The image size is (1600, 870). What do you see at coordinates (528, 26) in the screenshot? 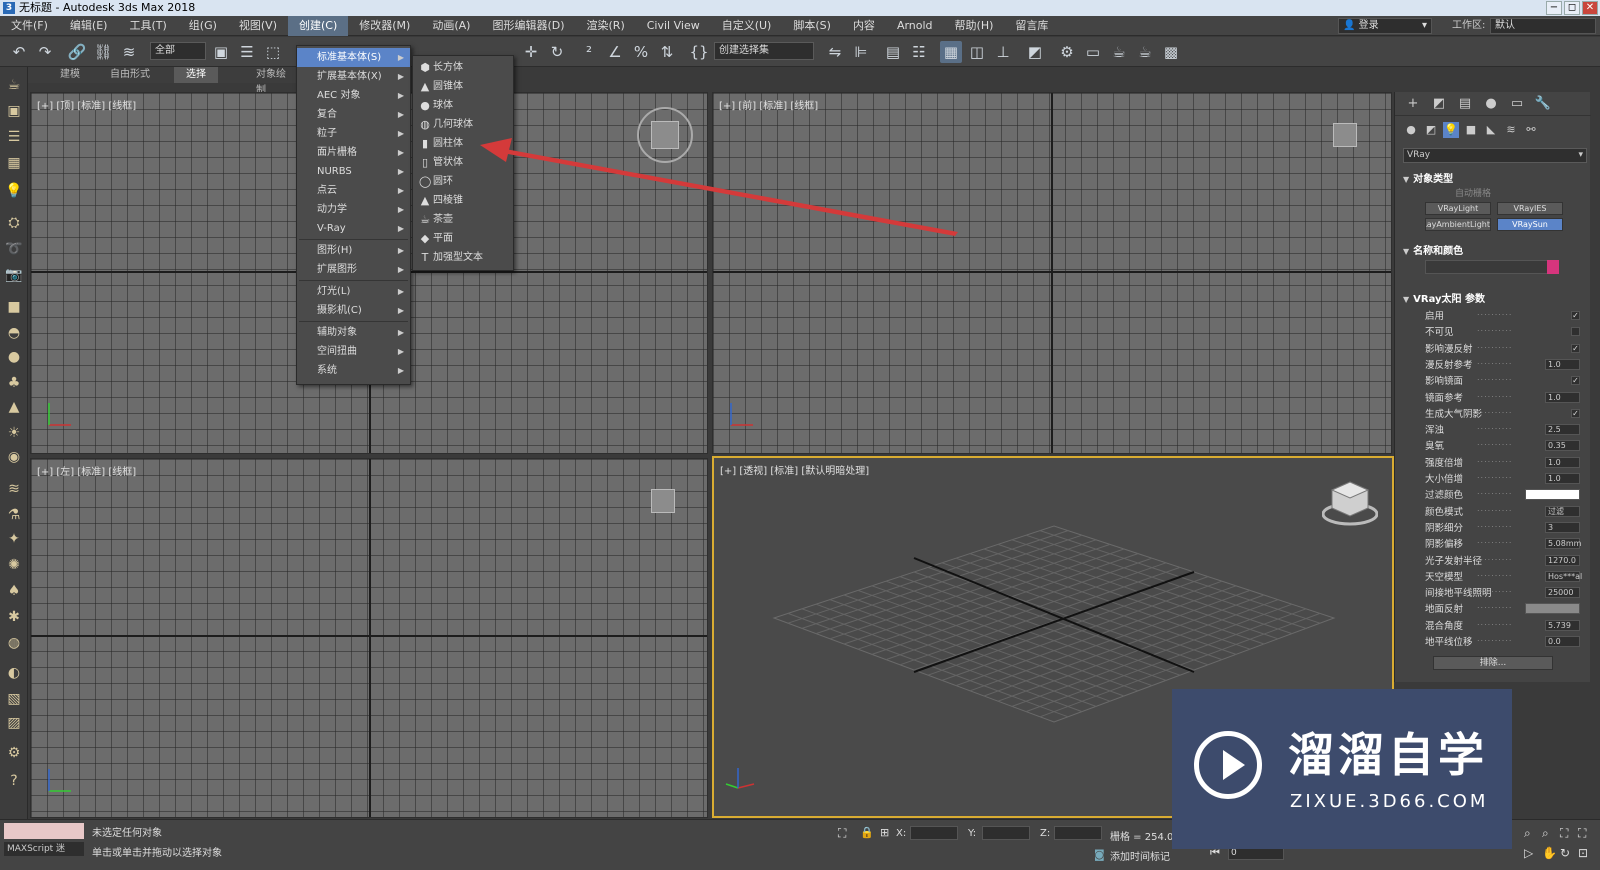
I see `menu-graph-editors: 图形编辑器(D)` at bounding box center [528, 26].